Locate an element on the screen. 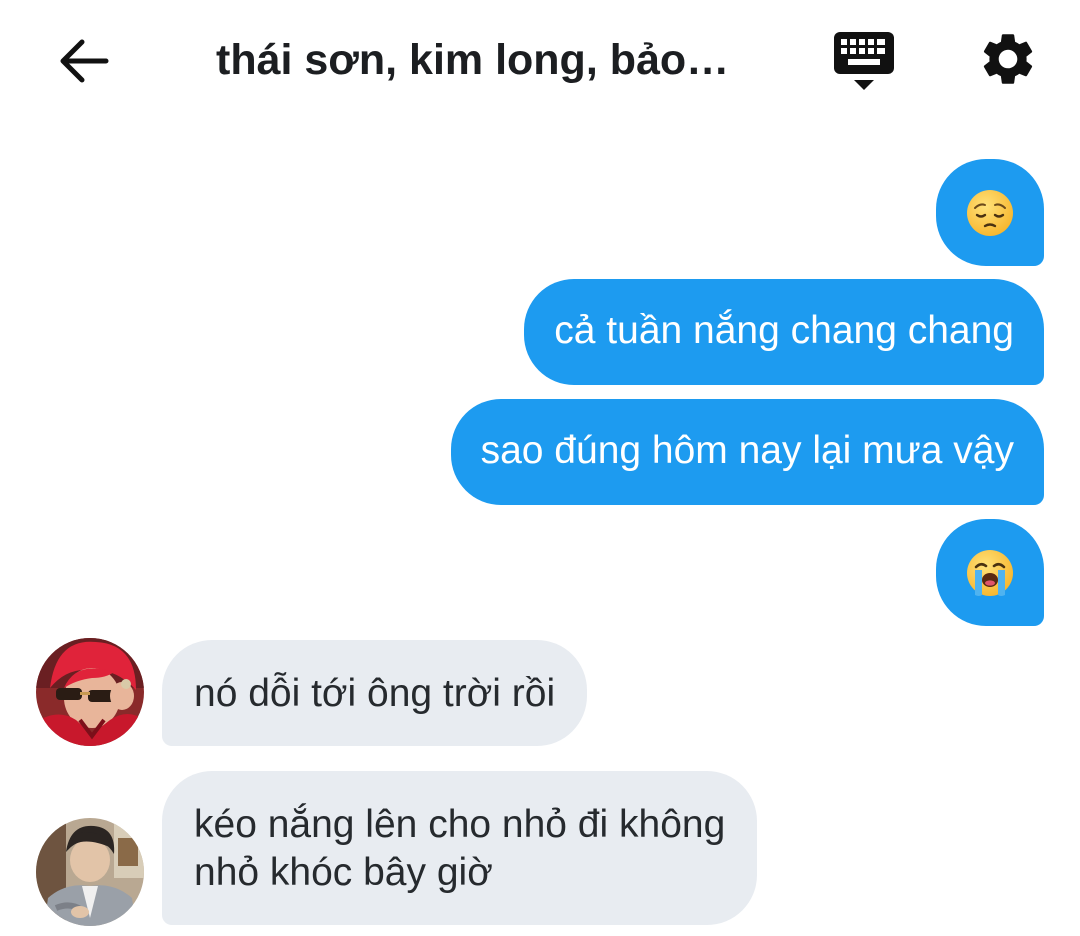 This screenshot has height=936, width=1080. loudly-crying-face-emoji-icon is located at coordinates (990, 572).